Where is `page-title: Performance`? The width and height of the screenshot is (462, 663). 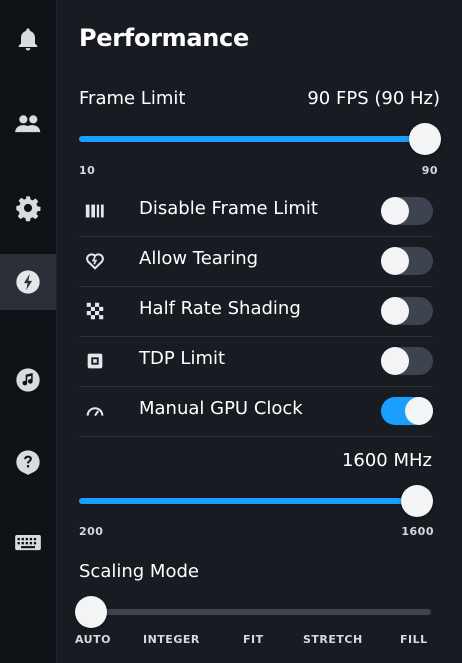
page-title: Performance is located at coordinates (164, 38).